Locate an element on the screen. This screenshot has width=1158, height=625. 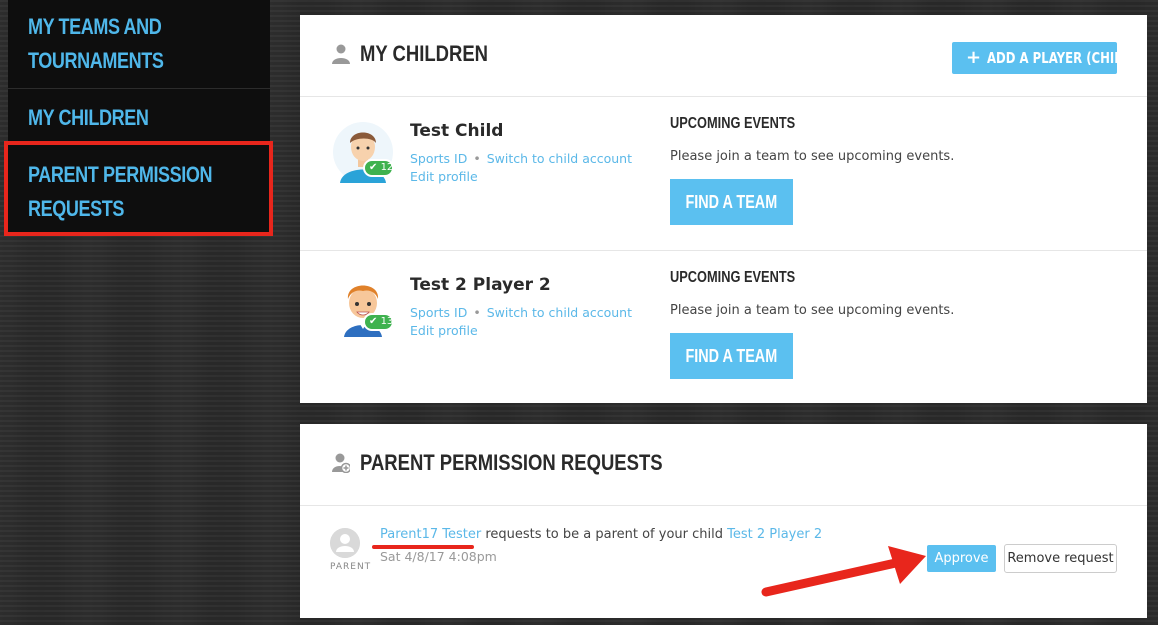
card-header: PARENT PERMISSION REQUESTS is located at coordinates (723, 465).